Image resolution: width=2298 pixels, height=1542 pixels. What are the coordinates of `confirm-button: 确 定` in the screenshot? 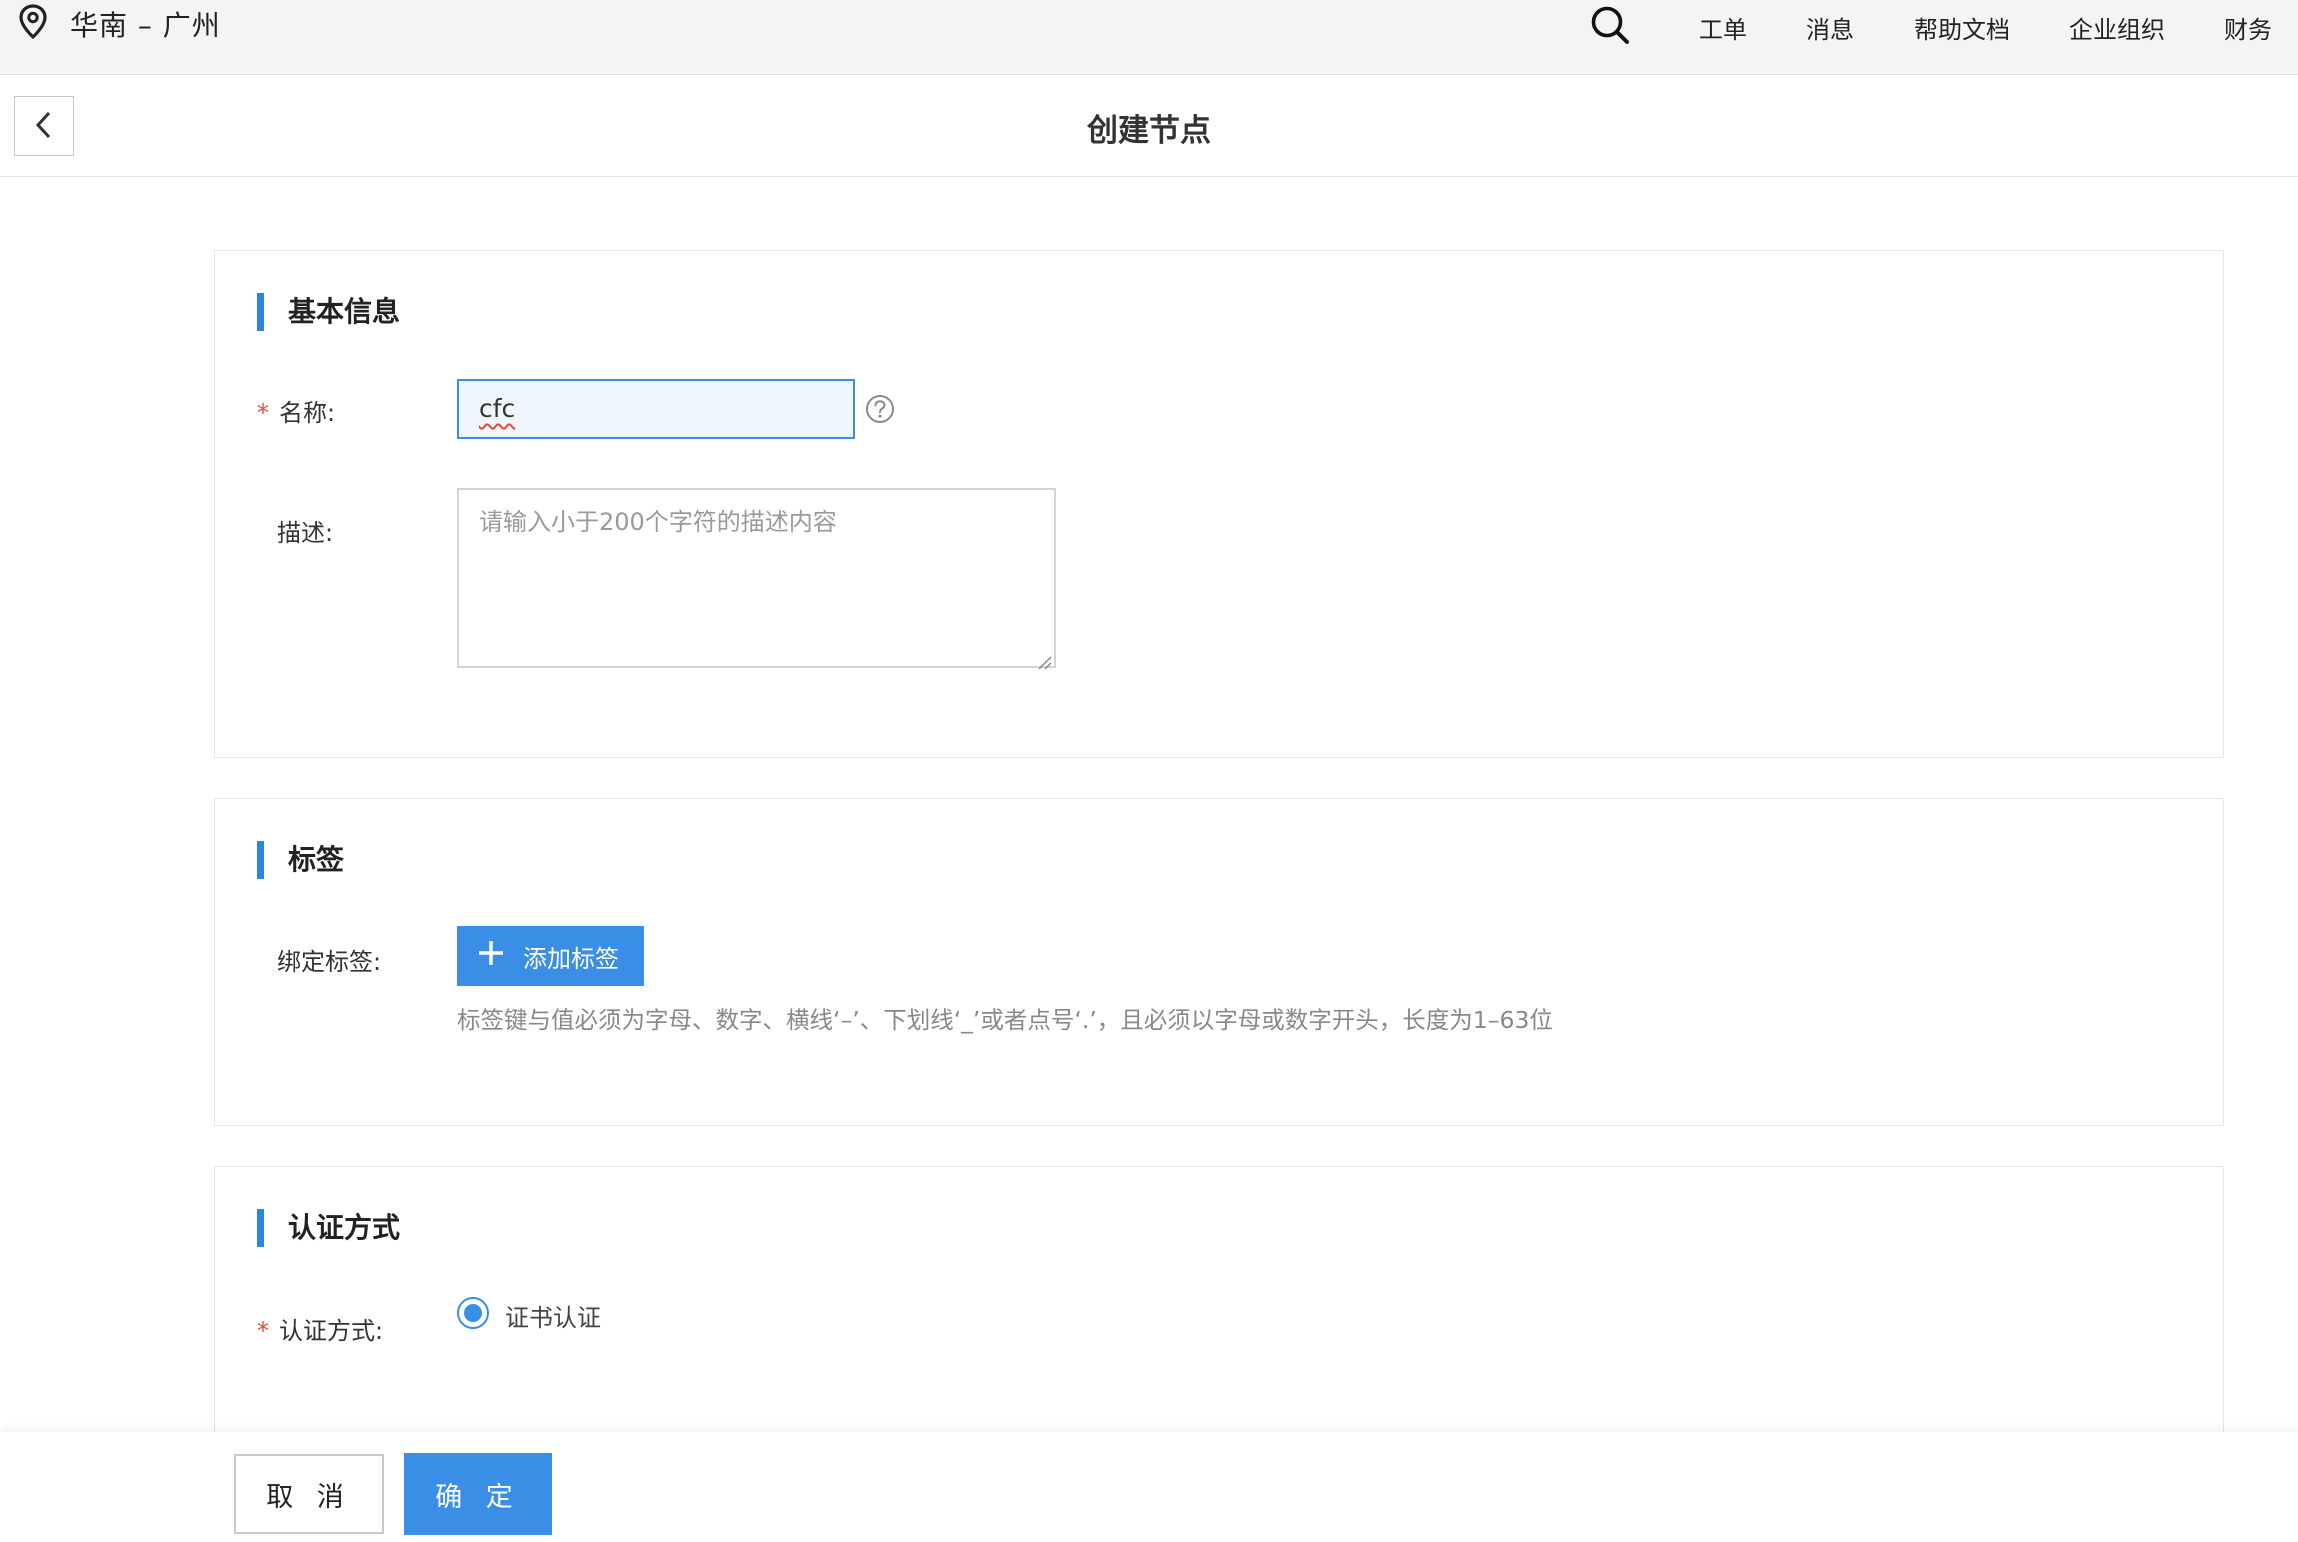 It's located at (478, 1494).